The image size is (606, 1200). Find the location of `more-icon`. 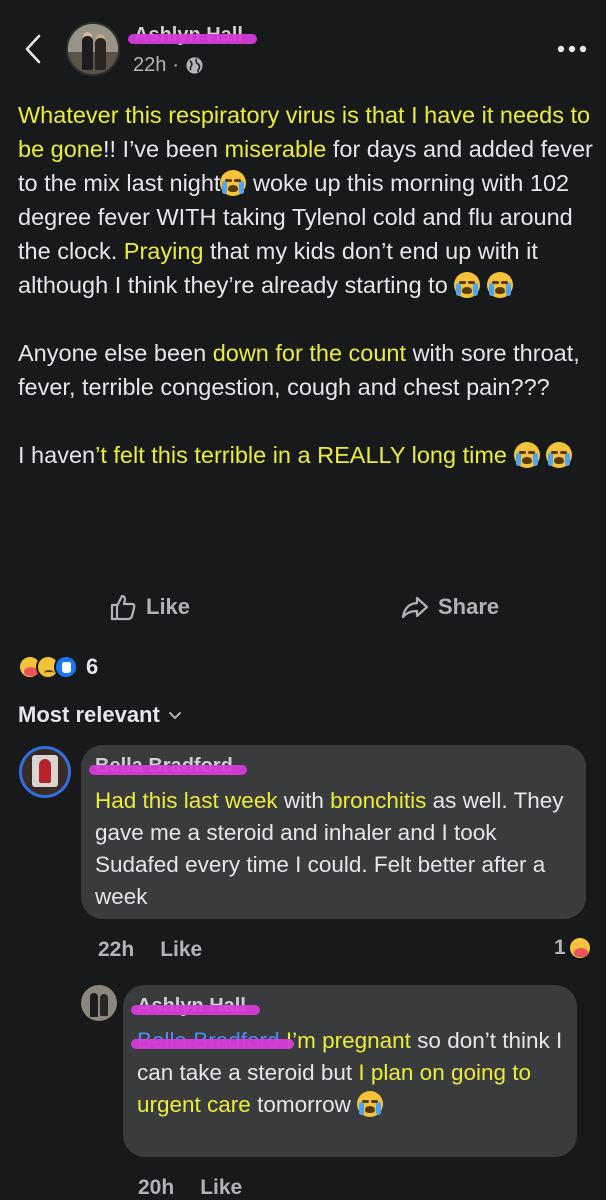

more-icon is located at coordinates (572, 49).